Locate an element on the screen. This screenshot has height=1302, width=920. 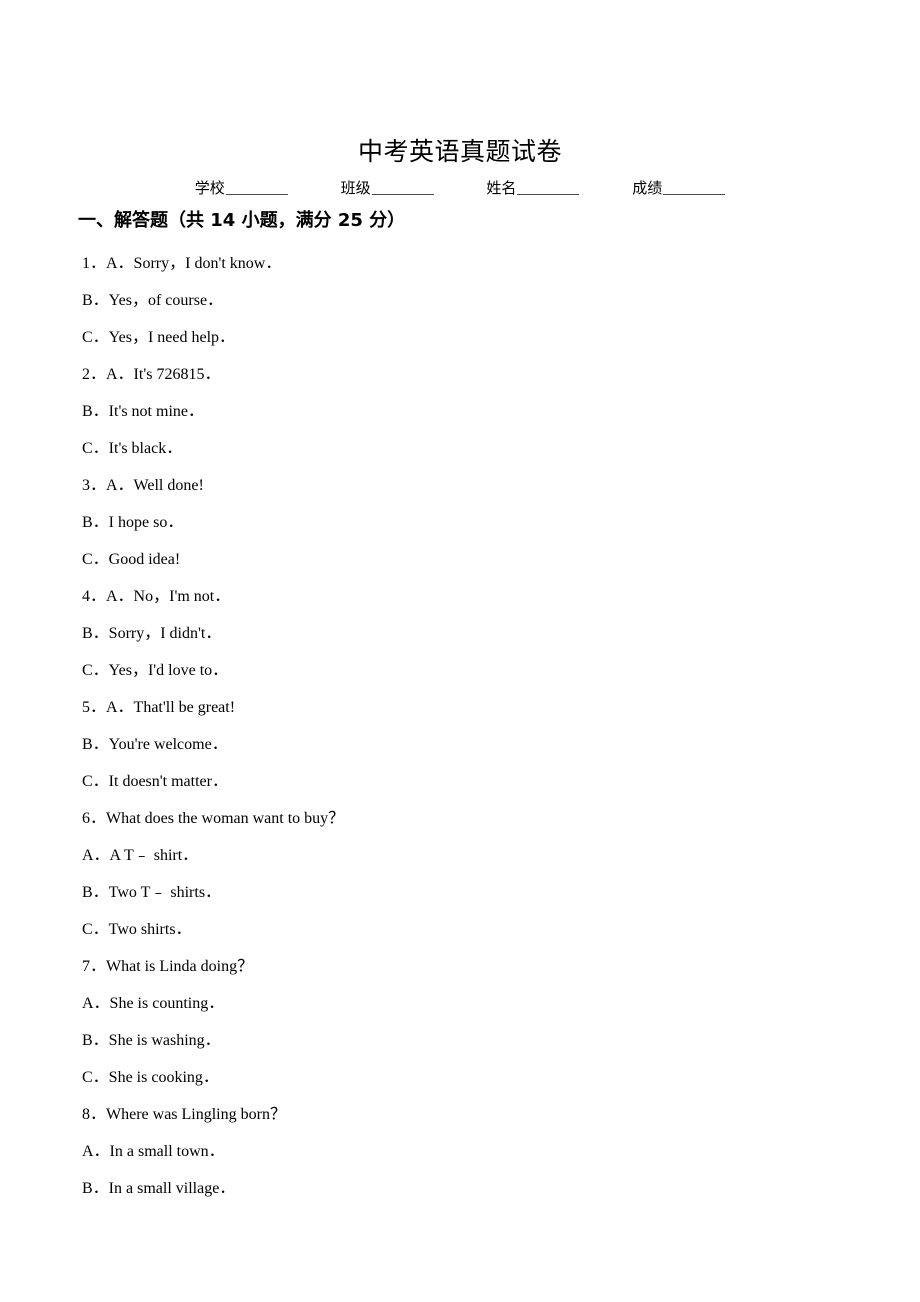
option-line: B．It's not mine． is located at coordinates (143, 411).